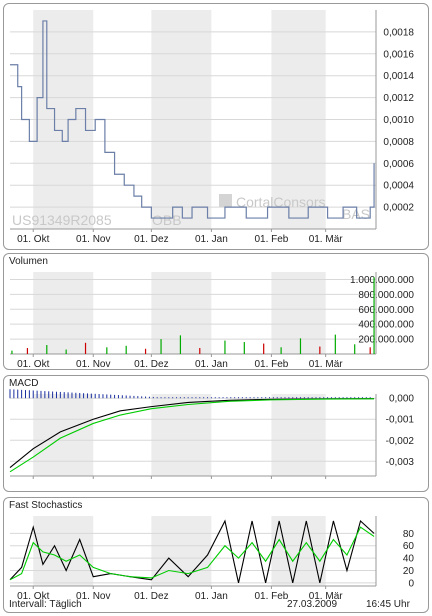  Describe the element at coordinates (225, 200) in the screenshot. I see `watermark-logo-icon` at that location.